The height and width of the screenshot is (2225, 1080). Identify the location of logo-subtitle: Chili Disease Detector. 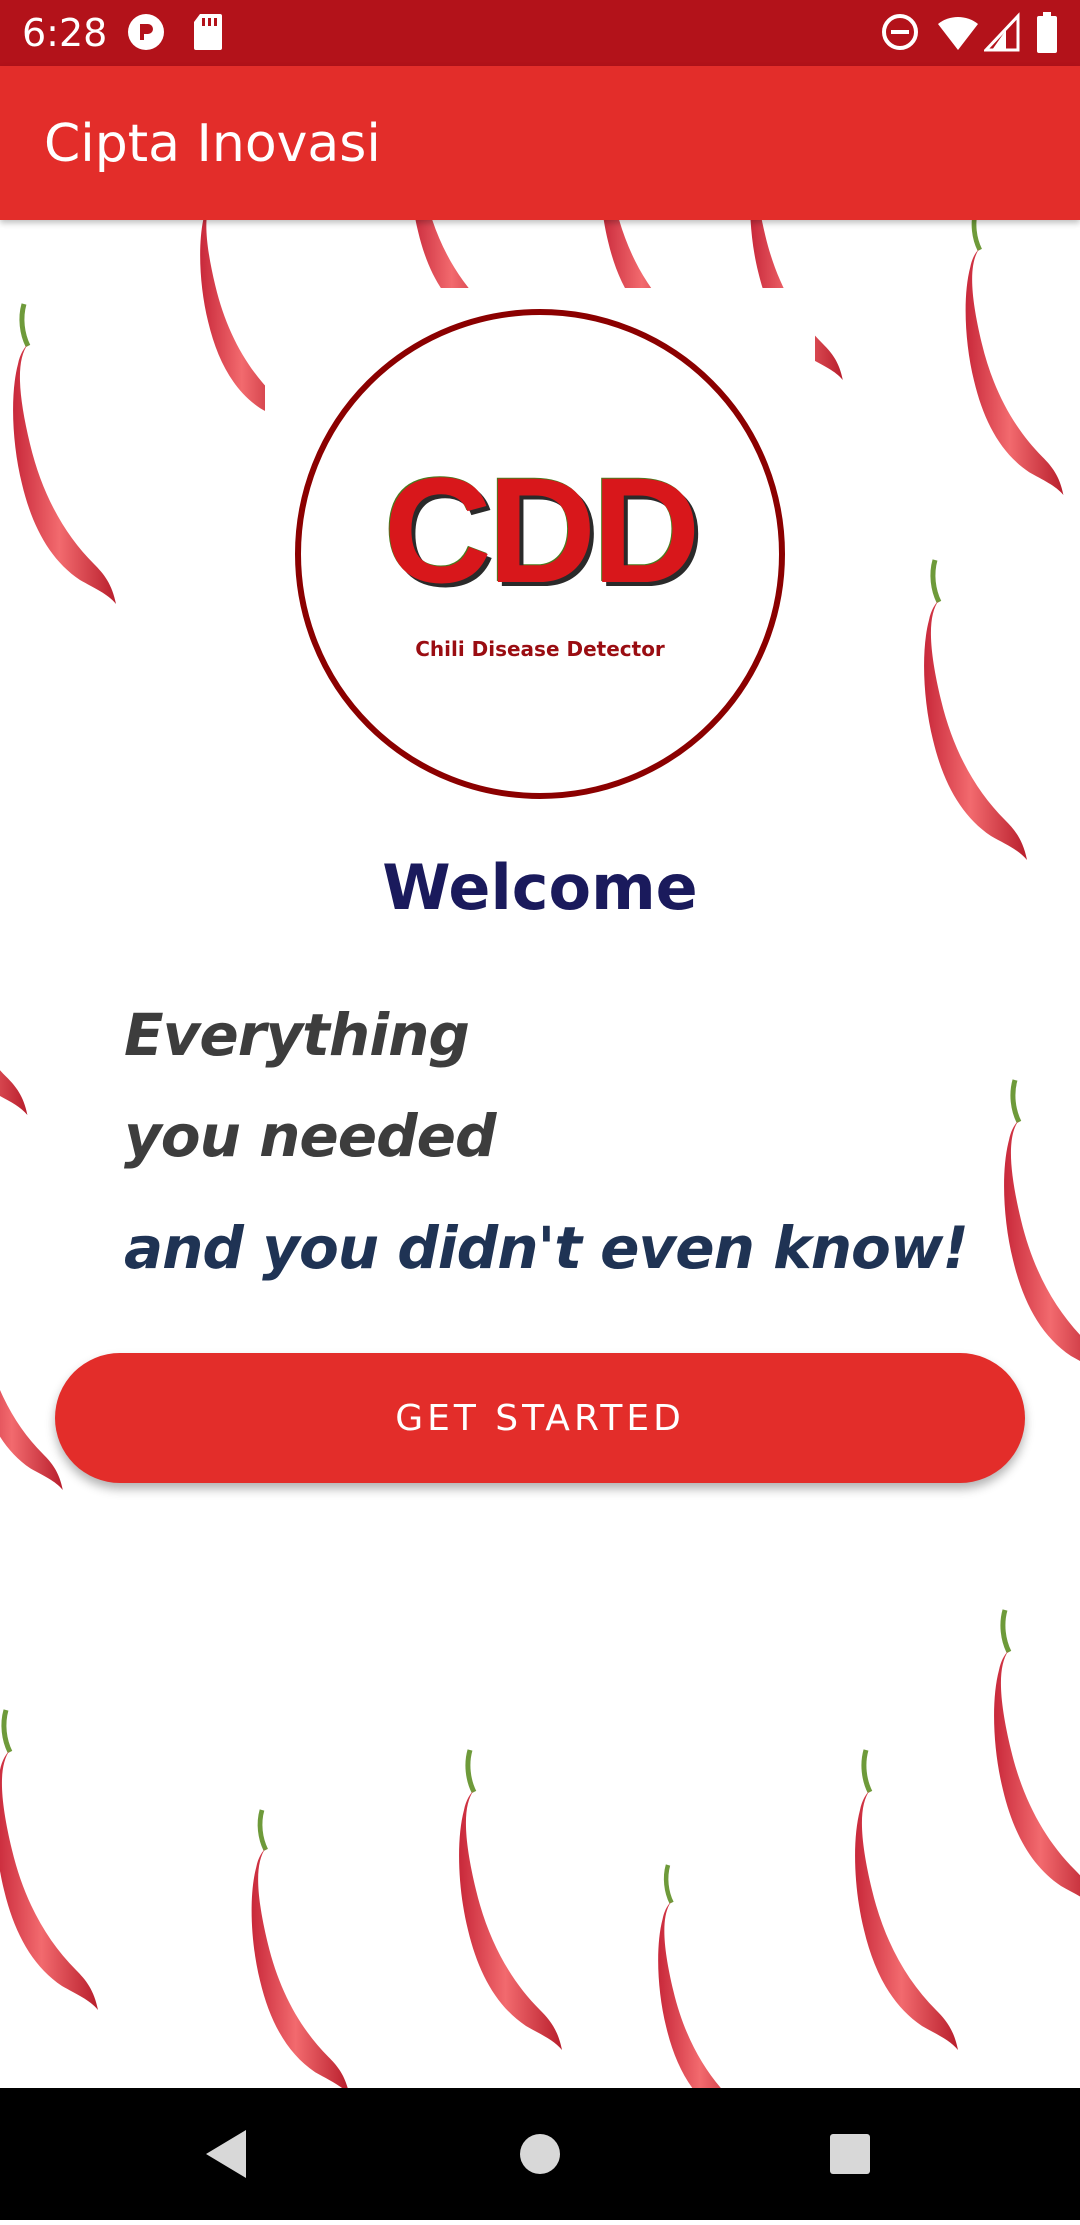
(540, 649).